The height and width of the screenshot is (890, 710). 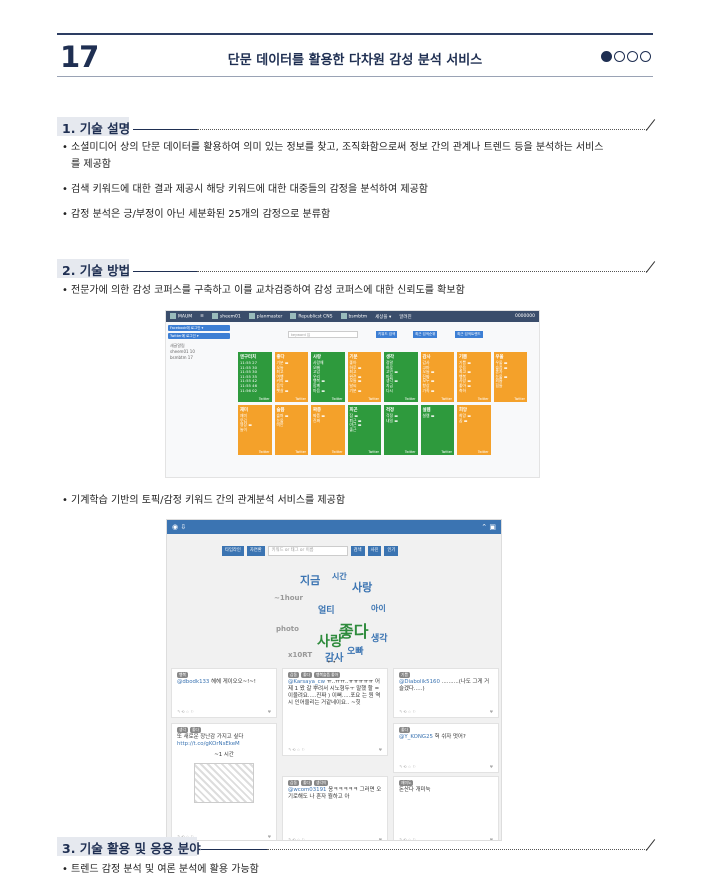 What do you see at coordinates (319, 390) in the screenshot?
I see `tile-line: 마음 ▬` at bounding box center [319, 390].